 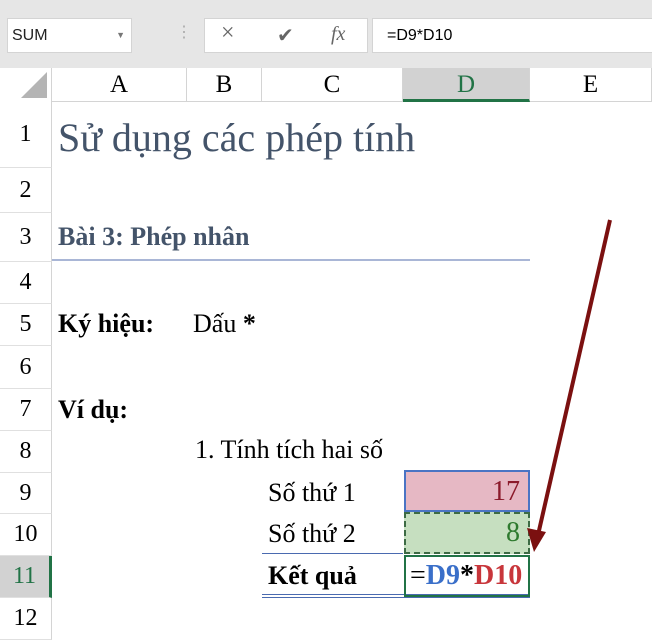 I want to click on annotation-arrow, so click(x=569, y=385).